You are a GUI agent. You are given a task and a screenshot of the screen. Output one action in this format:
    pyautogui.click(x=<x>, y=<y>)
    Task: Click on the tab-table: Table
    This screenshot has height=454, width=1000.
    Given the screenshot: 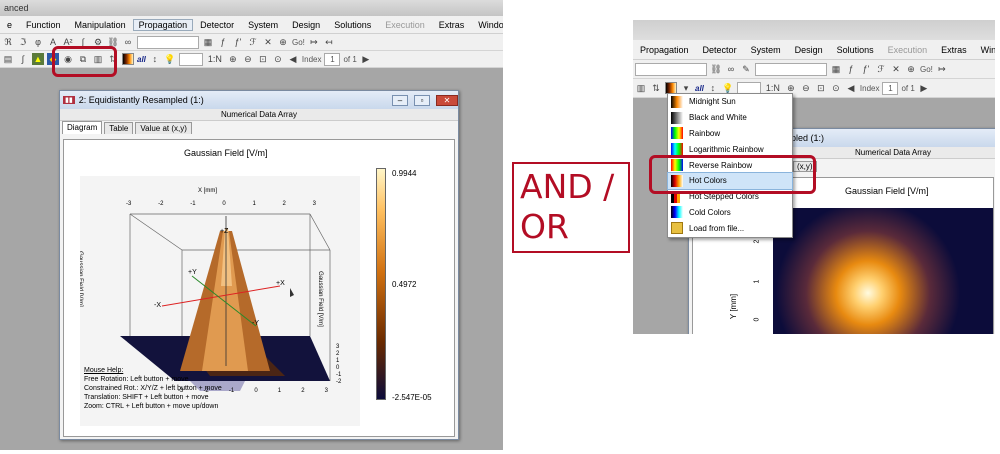 What is the action you would take?
    pyautogui.click(x=119, y=128)
    